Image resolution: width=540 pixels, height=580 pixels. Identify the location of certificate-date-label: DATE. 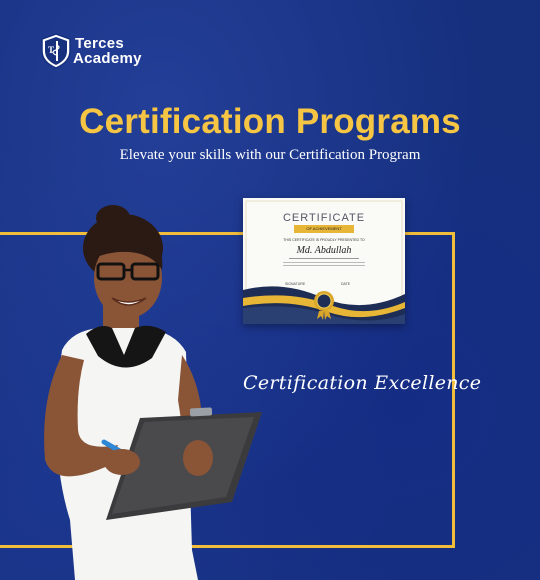
(346, 284).